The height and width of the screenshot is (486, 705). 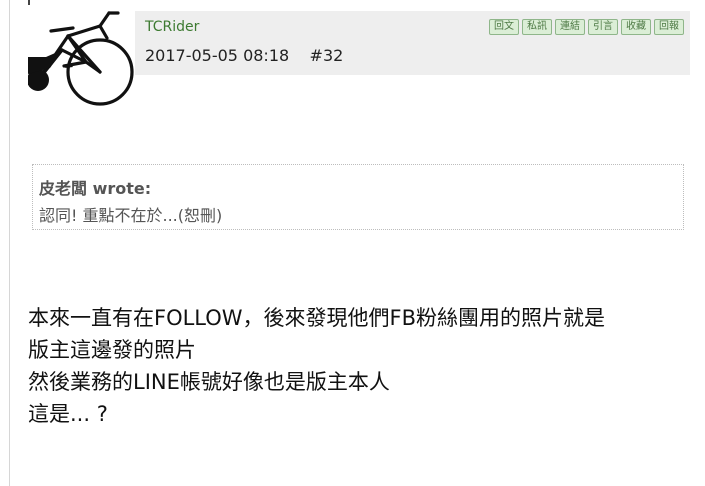 I want to click on link-button: 連結, so click(x=570, y=27).